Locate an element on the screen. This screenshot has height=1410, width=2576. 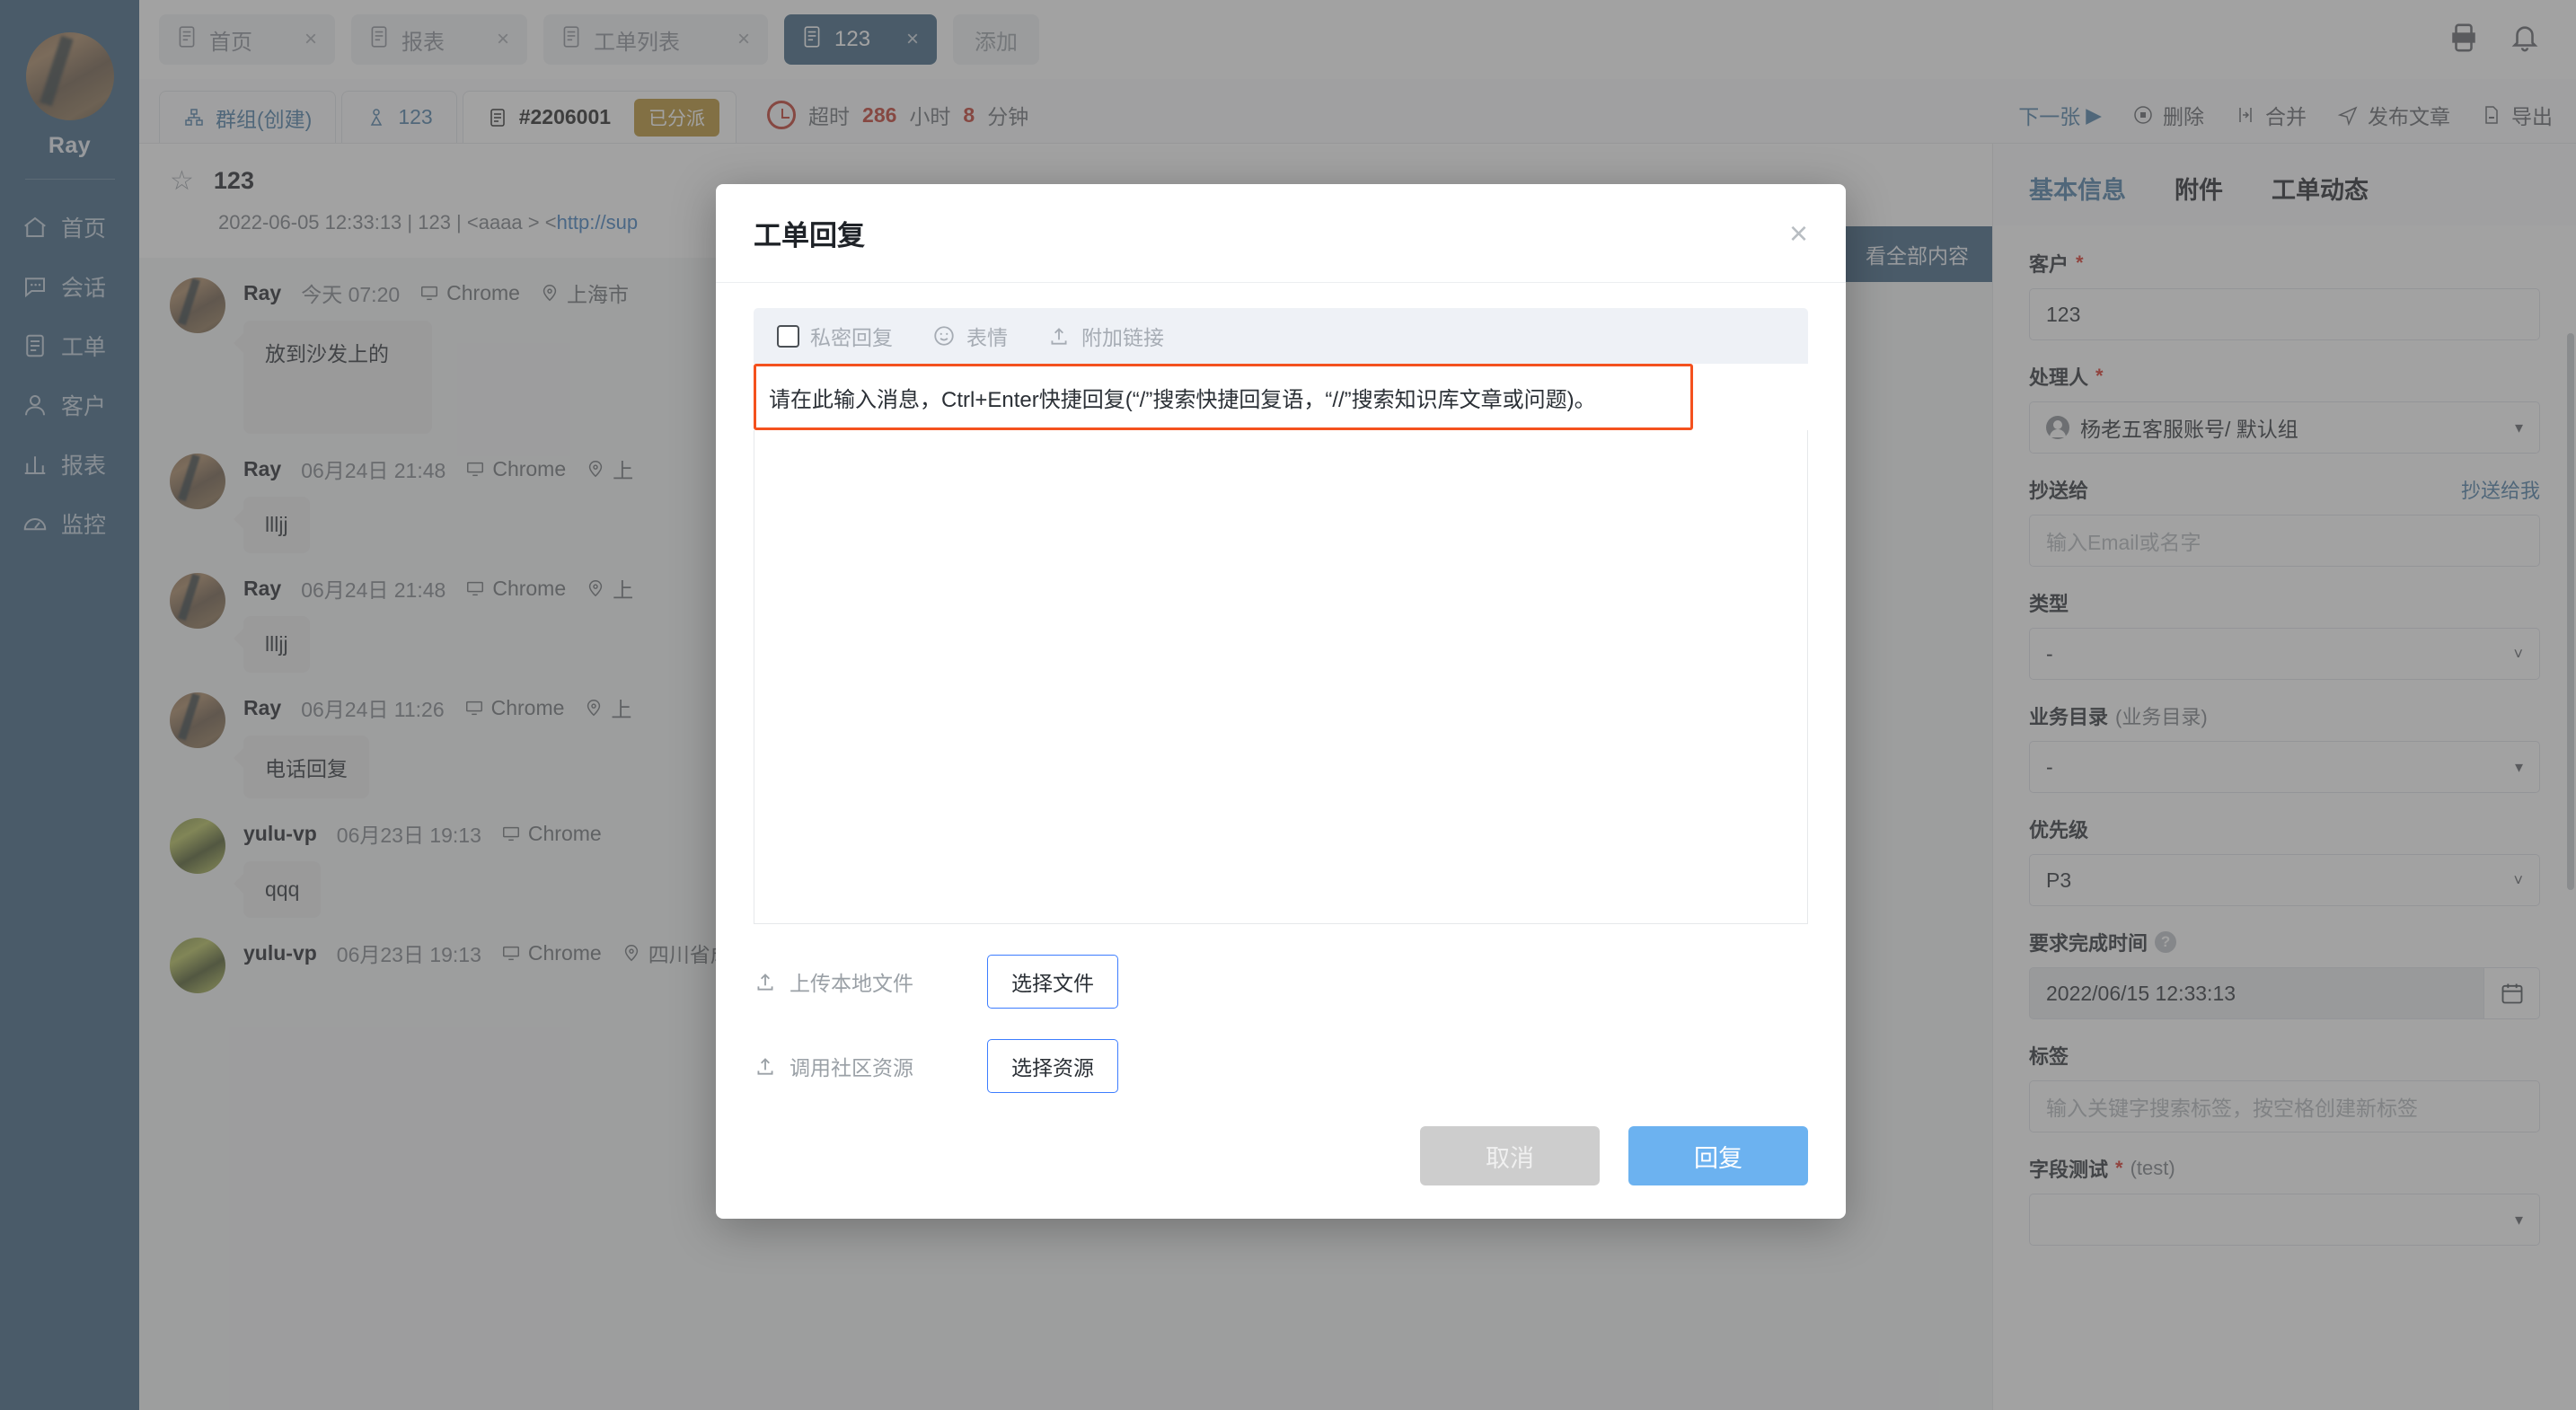
emoji-label: 表情 is located at coordinates (987, 337).